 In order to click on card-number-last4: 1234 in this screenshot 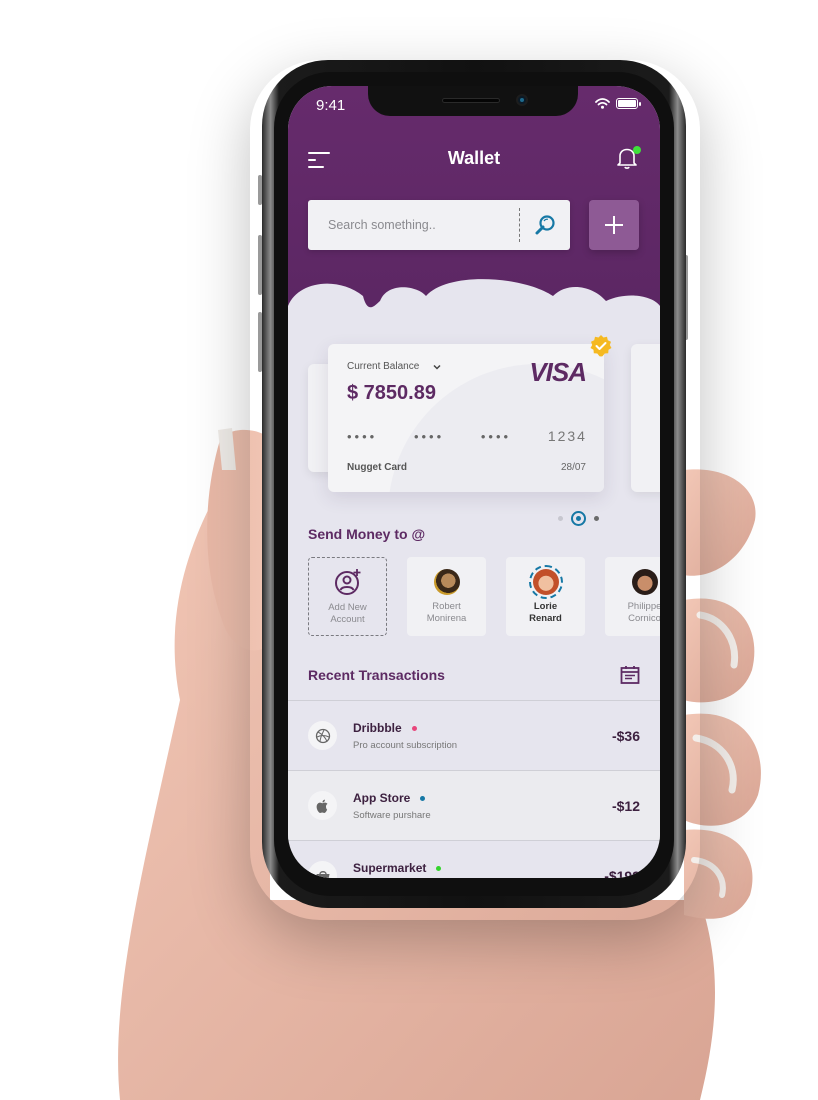, I will do `click(567, 436)`.